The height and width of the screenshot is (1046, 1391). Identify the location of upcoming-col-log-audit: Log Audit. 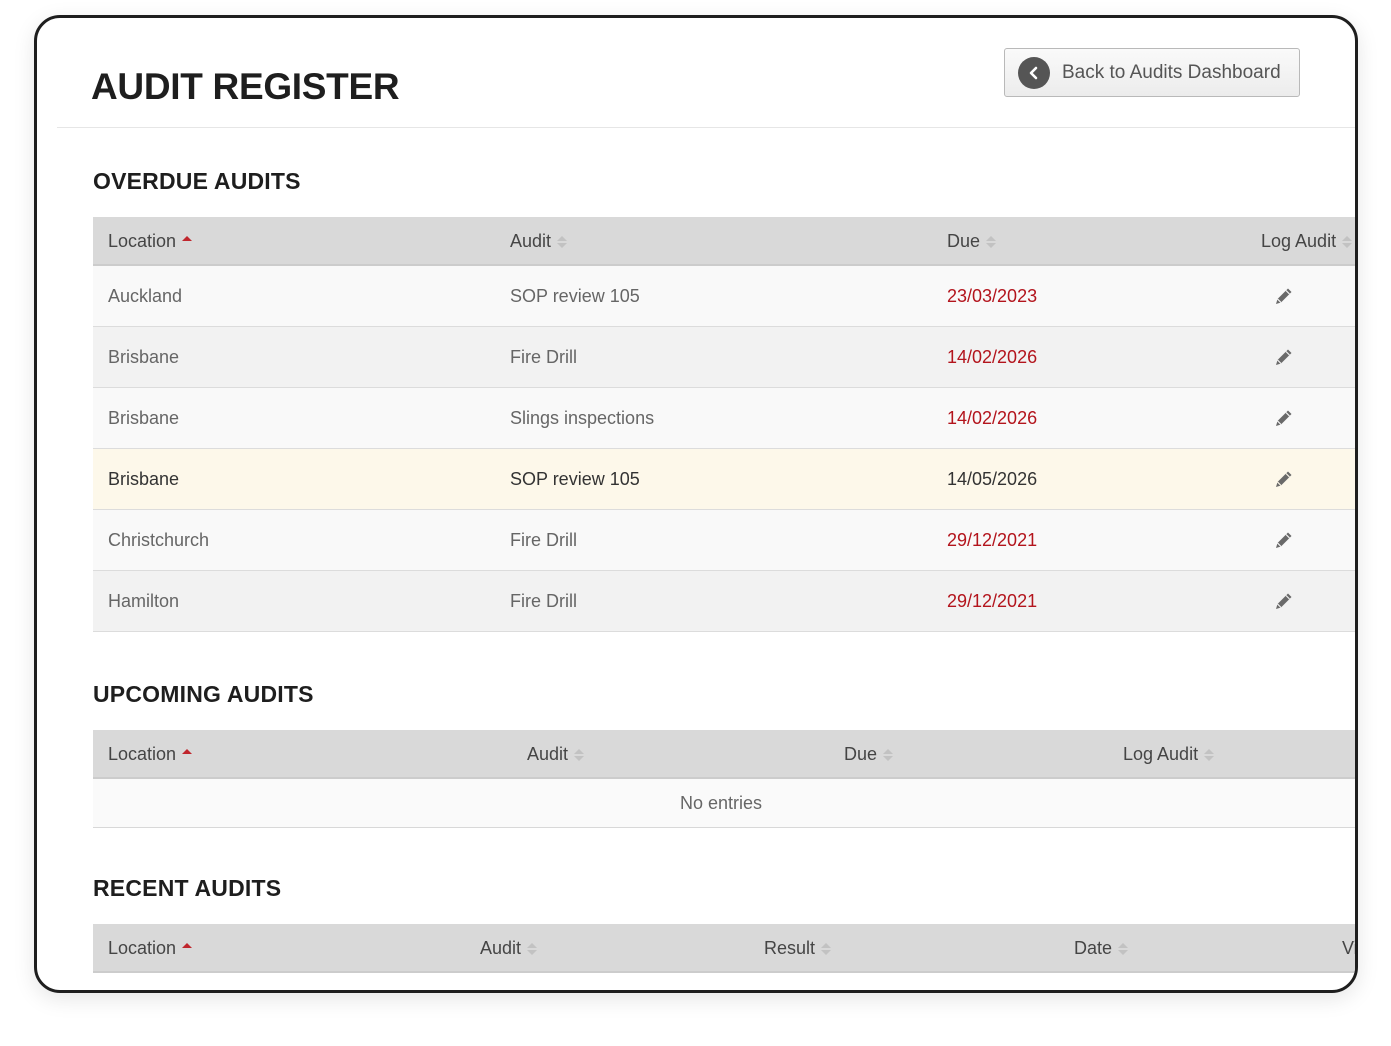
(1169, 754).